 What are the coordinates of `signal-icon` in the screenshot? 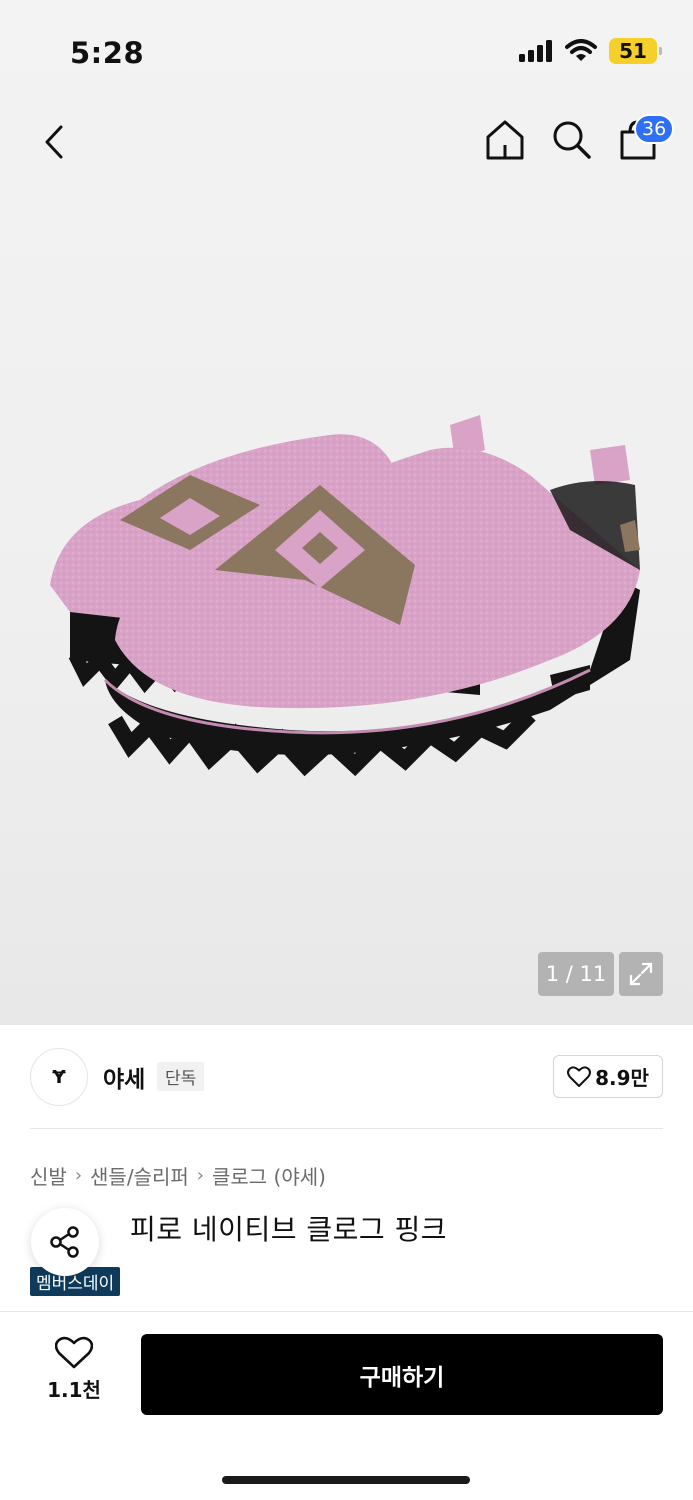 It's located at (535, 51).